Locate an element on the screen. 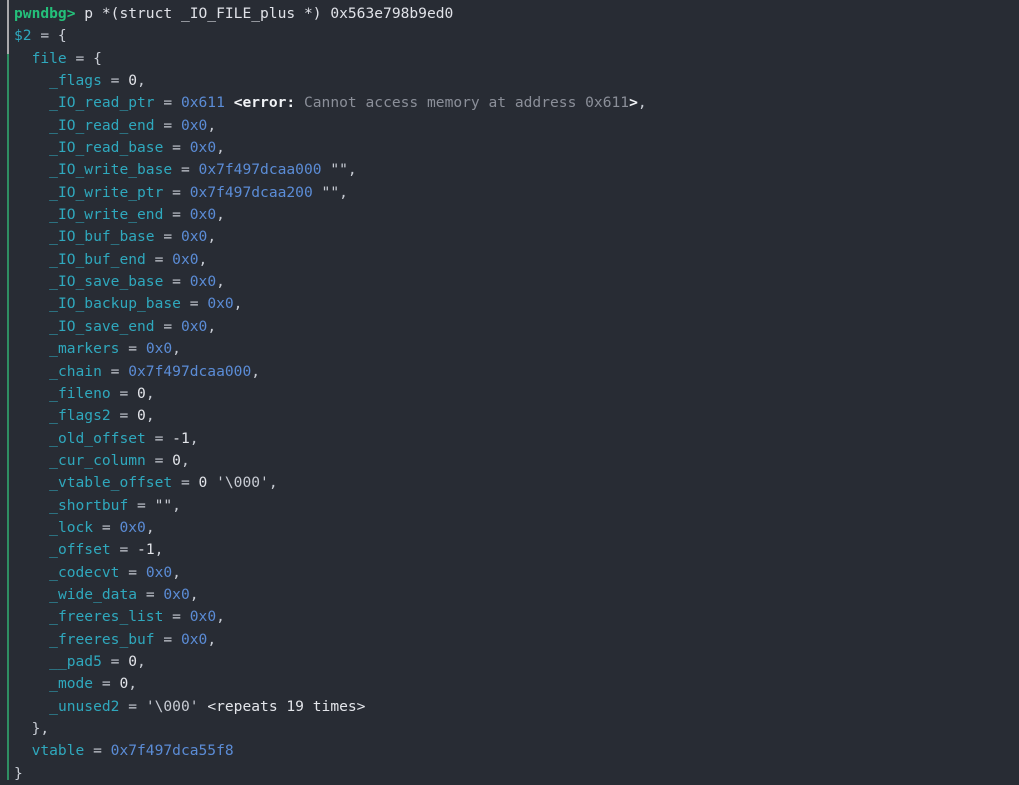  struct-field-line: _vtable_offset = 0 '\000', is located at coordinates (509, 483).